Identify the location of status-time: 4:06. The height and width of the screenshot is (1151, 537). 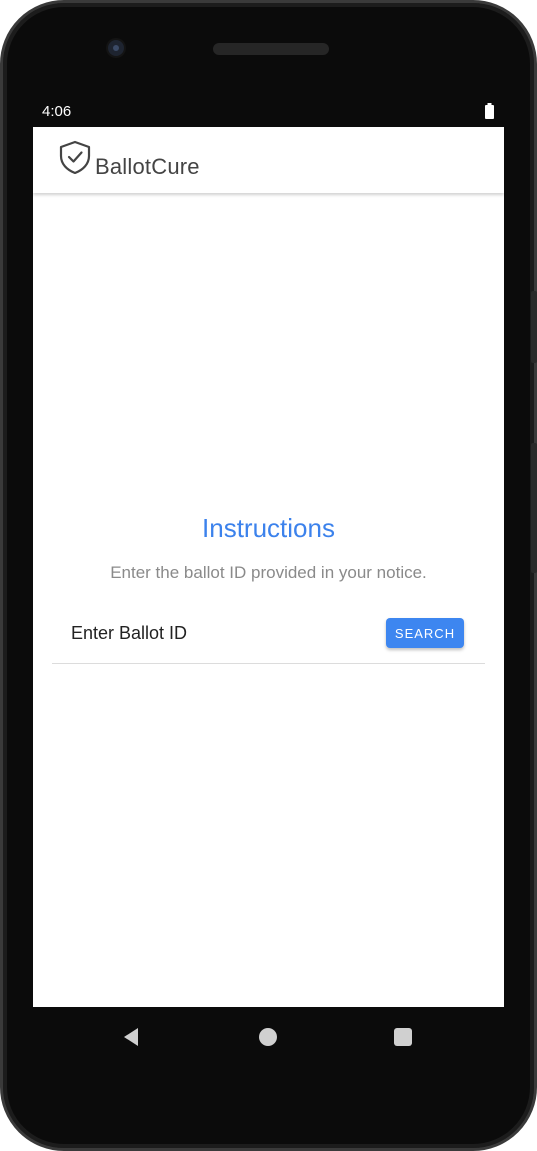
(57, 111).